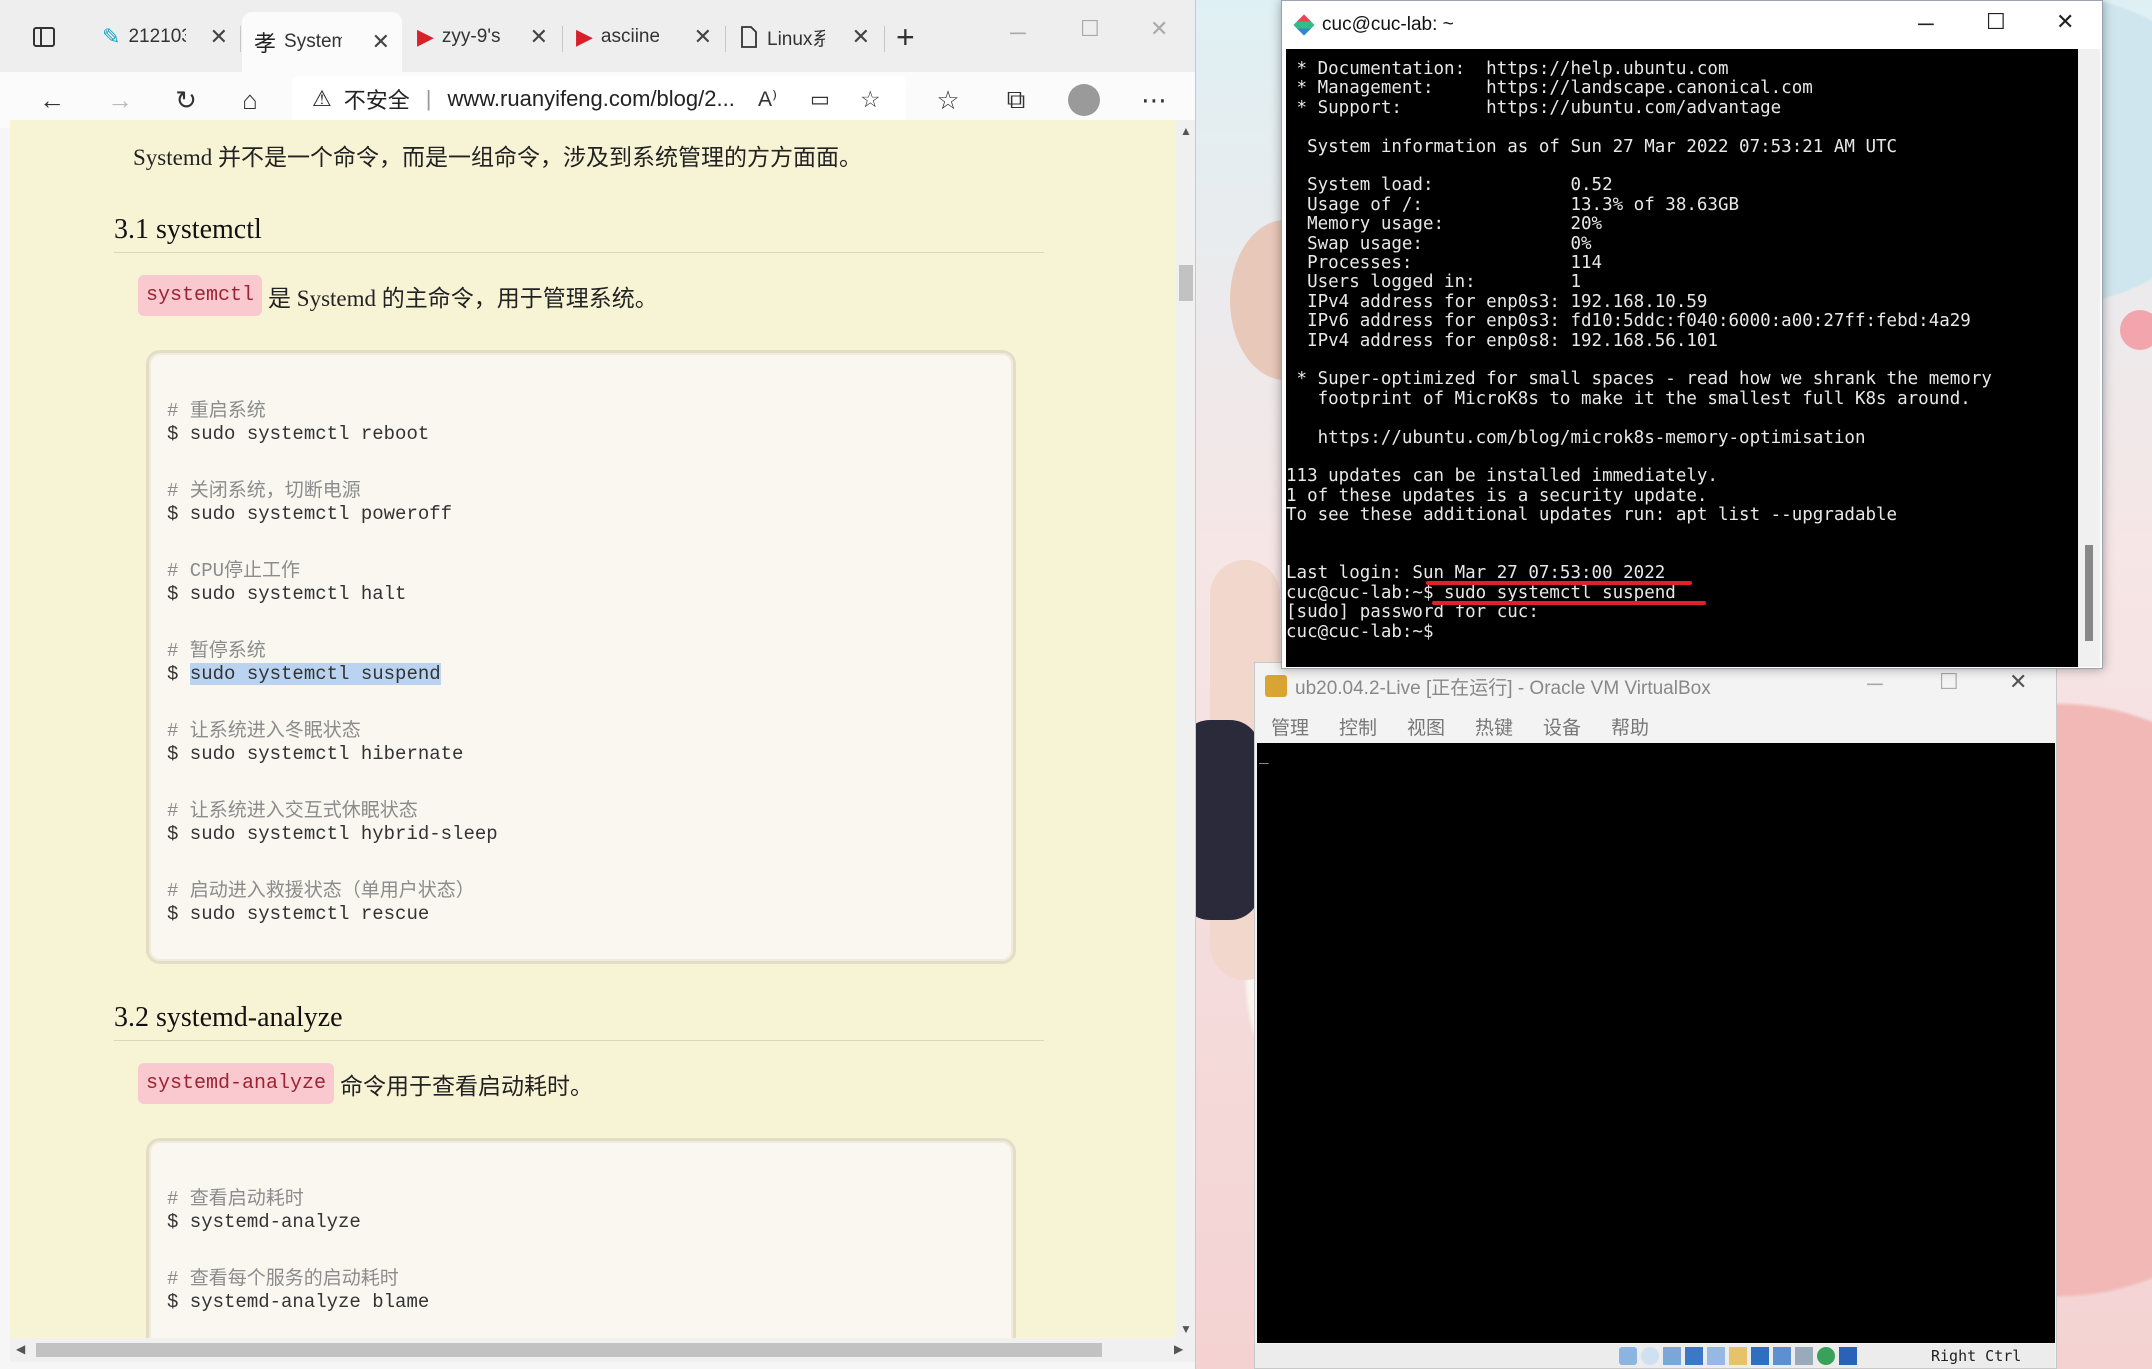  What do you see at coordinates (1694, 1356) in the screenshot?
I see `network-icon` at bounding box center [1694, 1356].